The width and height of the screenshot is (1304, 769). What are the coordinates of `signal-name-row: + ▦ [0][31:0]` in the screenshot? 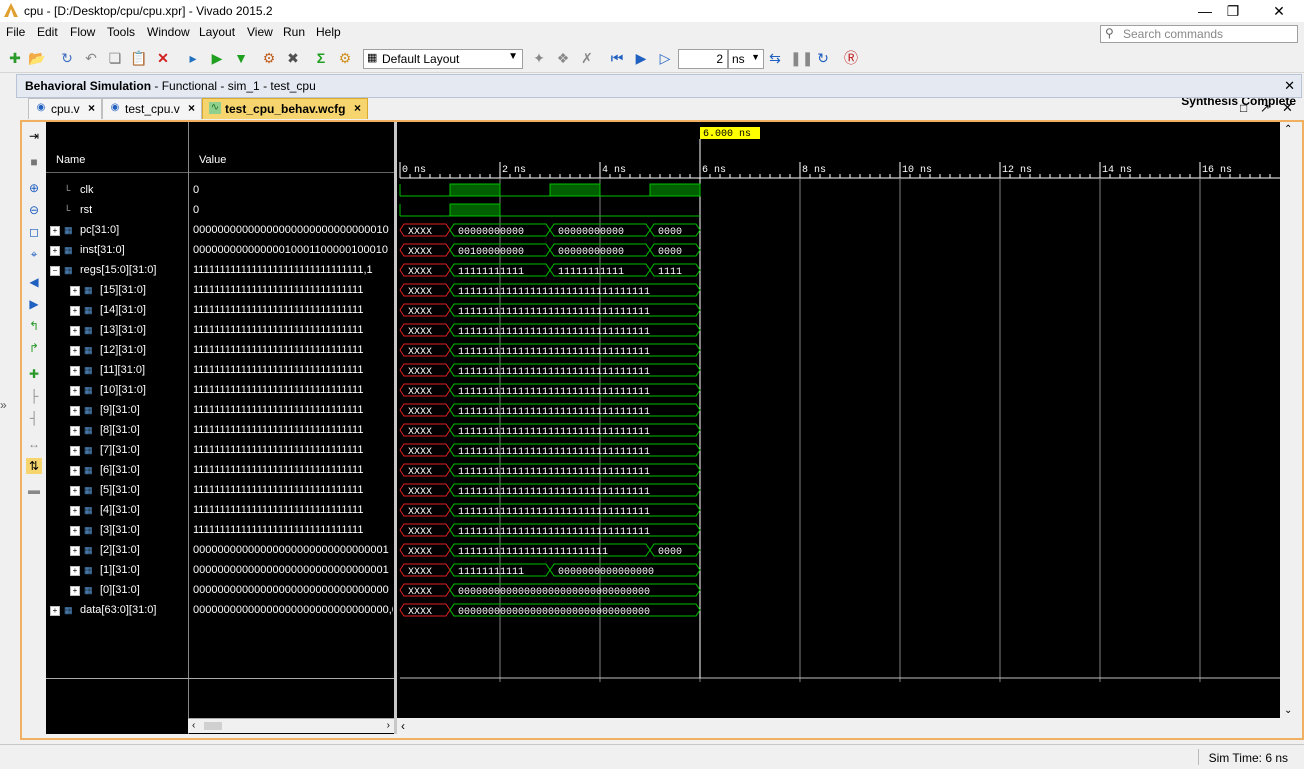 It's located at (117, 590).